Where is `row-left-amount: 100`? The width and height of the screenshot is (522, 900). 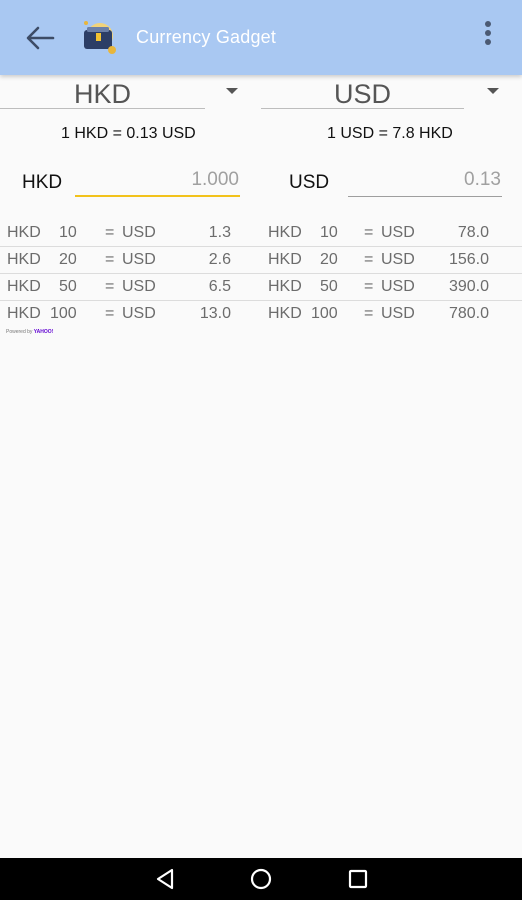
row-left-amount: 100 is located at coordinates (63, 313).